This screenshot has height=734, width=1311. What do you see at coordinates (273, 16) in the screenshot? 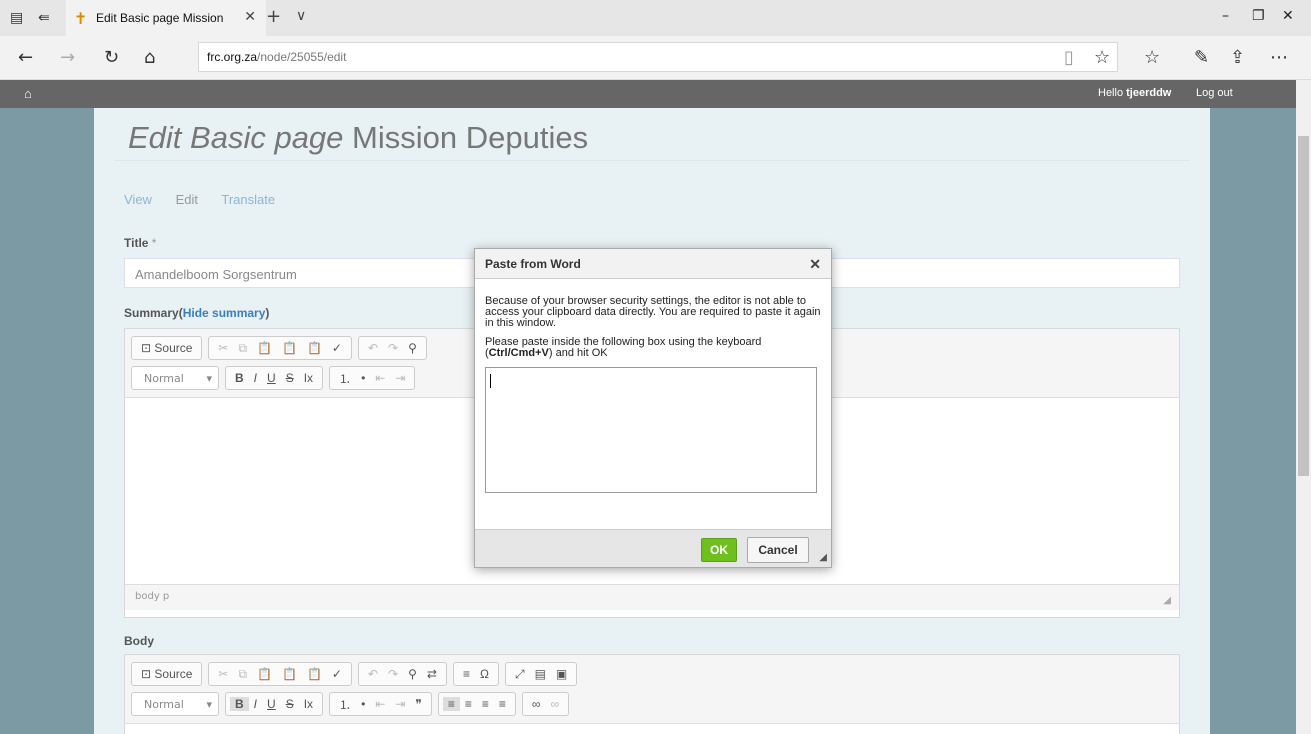
I see `new-tab-icon: +` at bounding box center [273, 16].